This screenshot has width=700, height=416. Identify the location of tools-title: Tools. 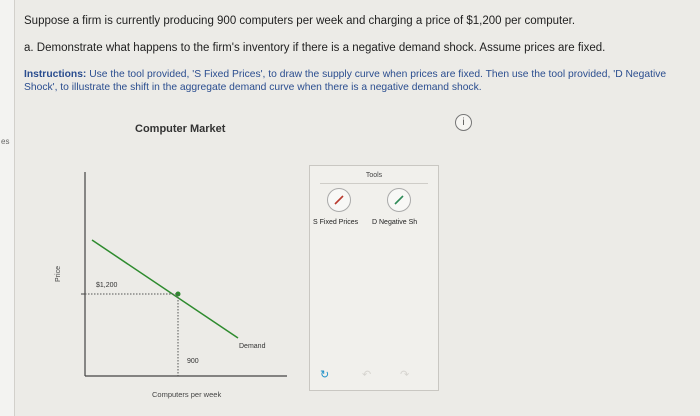
(374, 175).